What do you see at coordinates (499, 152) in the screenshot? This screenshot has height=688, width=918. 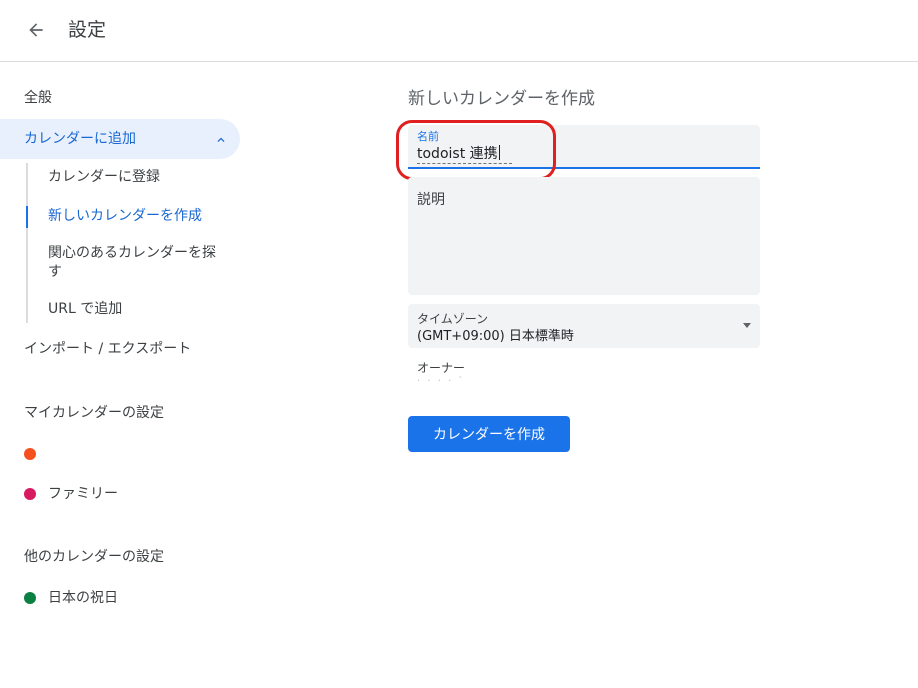 I see `text-caret` at bounding box center [499, 152].